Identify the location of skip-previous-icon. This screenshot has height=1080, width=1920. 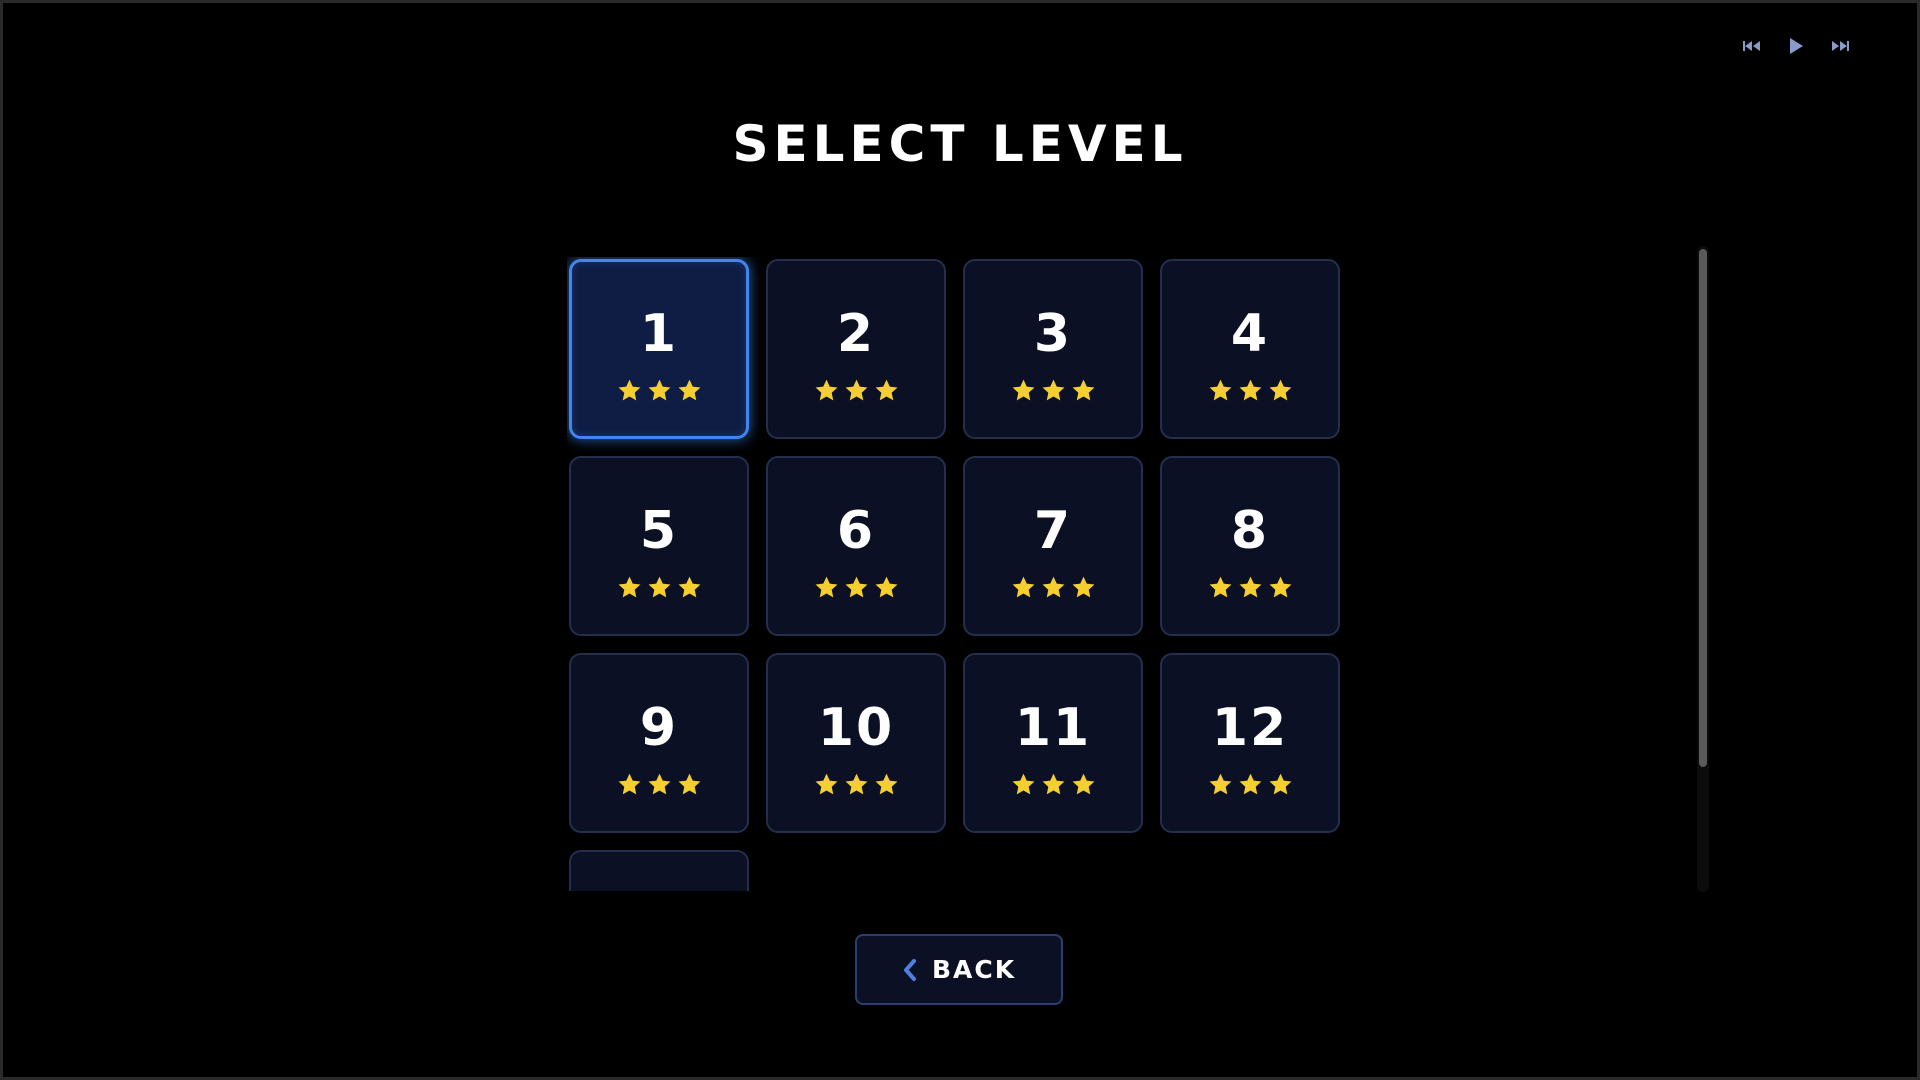
(1751, 46).